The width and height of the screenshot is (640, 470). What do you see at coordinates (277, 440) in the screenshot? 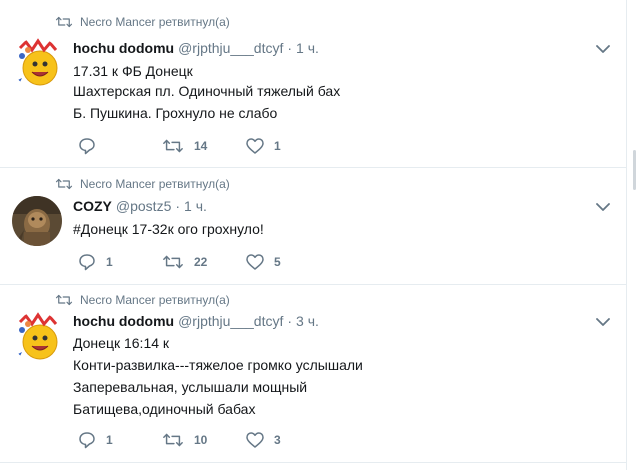
I see `like-count: 3` at bounding box center [277, 440].